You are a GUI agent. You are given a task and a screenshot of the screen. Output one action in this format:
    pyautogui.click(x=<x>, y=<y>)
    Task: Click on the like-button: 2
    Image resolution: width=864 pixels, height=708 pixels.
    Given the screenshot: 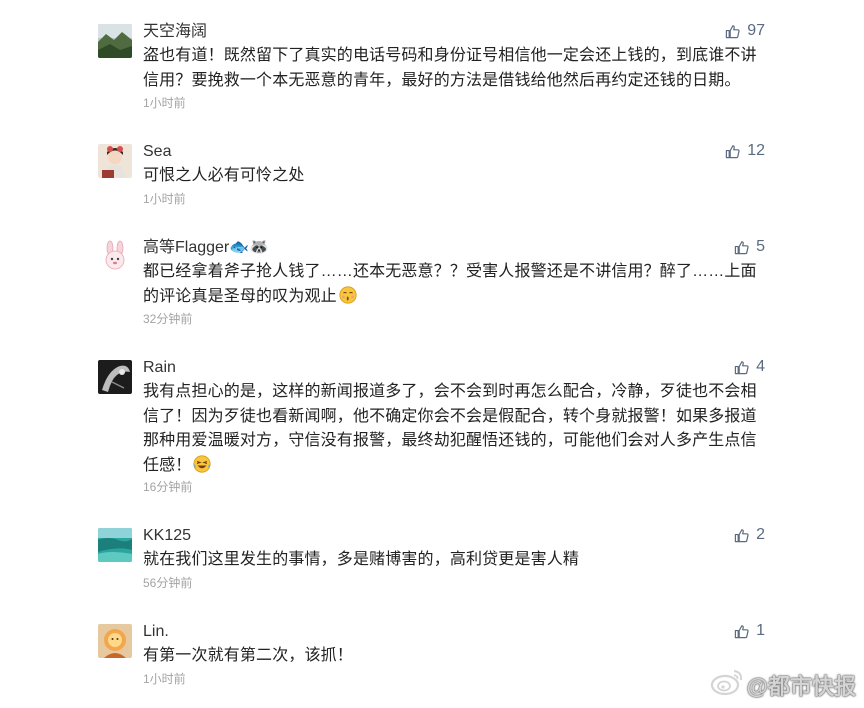 What is the action you would take?
    pyautogui.click(x=749, y=535)
    